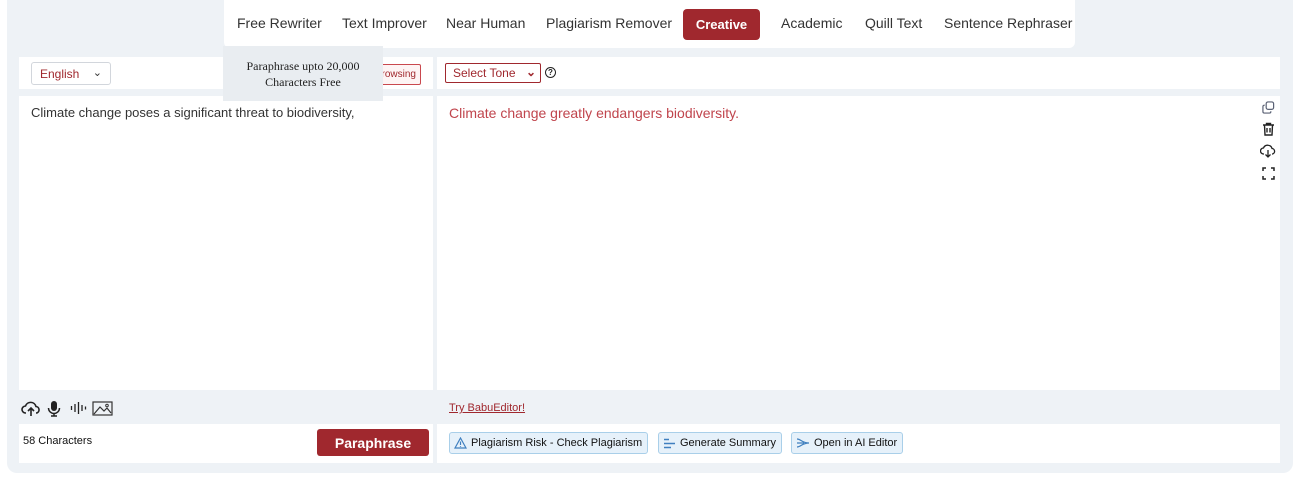 This screenshot has height=479, width=1301. Describe the element at coordinates (279, 23) in the screenshot. I see `tab-free-rewriter: Free Rewriter` at that location.